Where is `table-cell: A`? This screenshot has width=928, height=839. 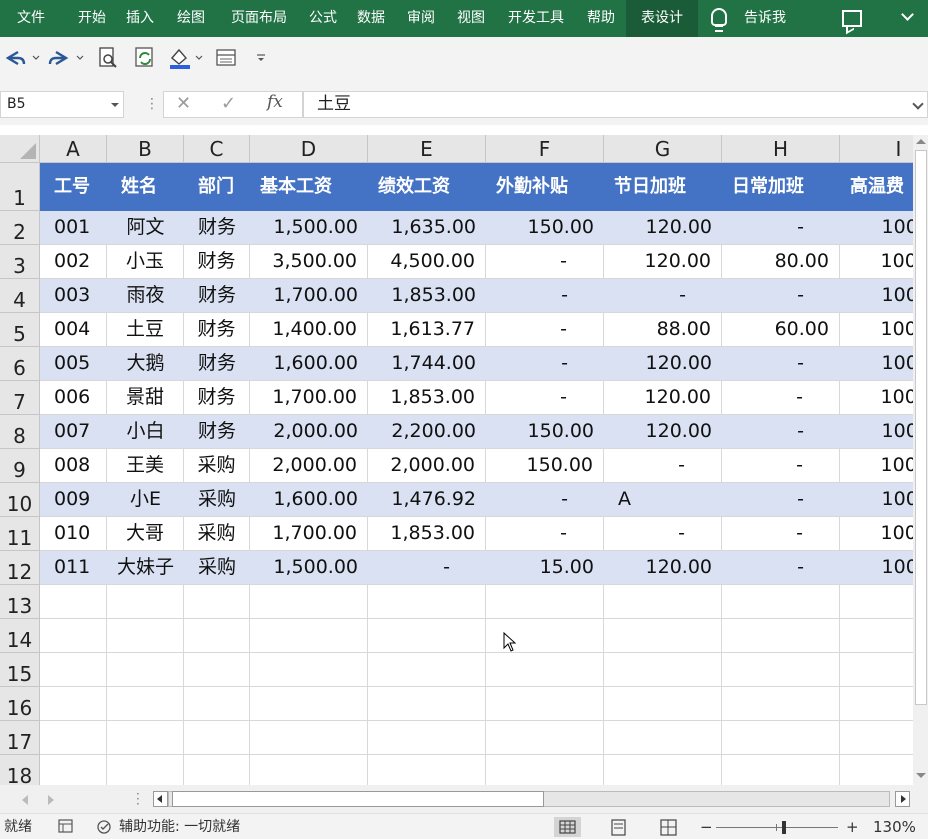 table-cell: A is located at coordinates (663, 500).